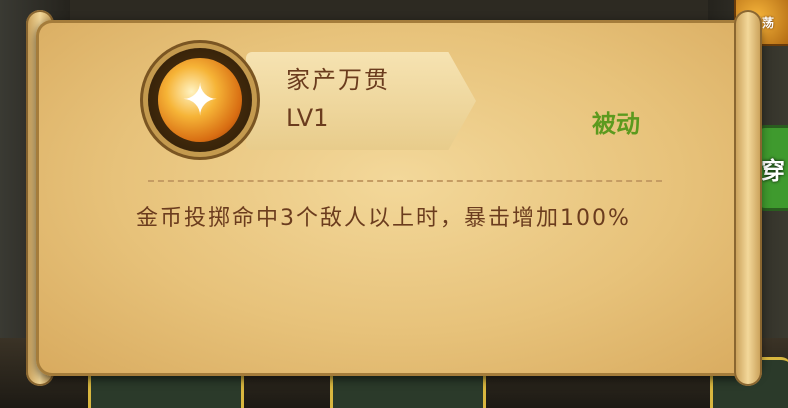  Describe the element at coordinates (748, 198) in the screenshot. I see `scroll-right-edge` at that location.